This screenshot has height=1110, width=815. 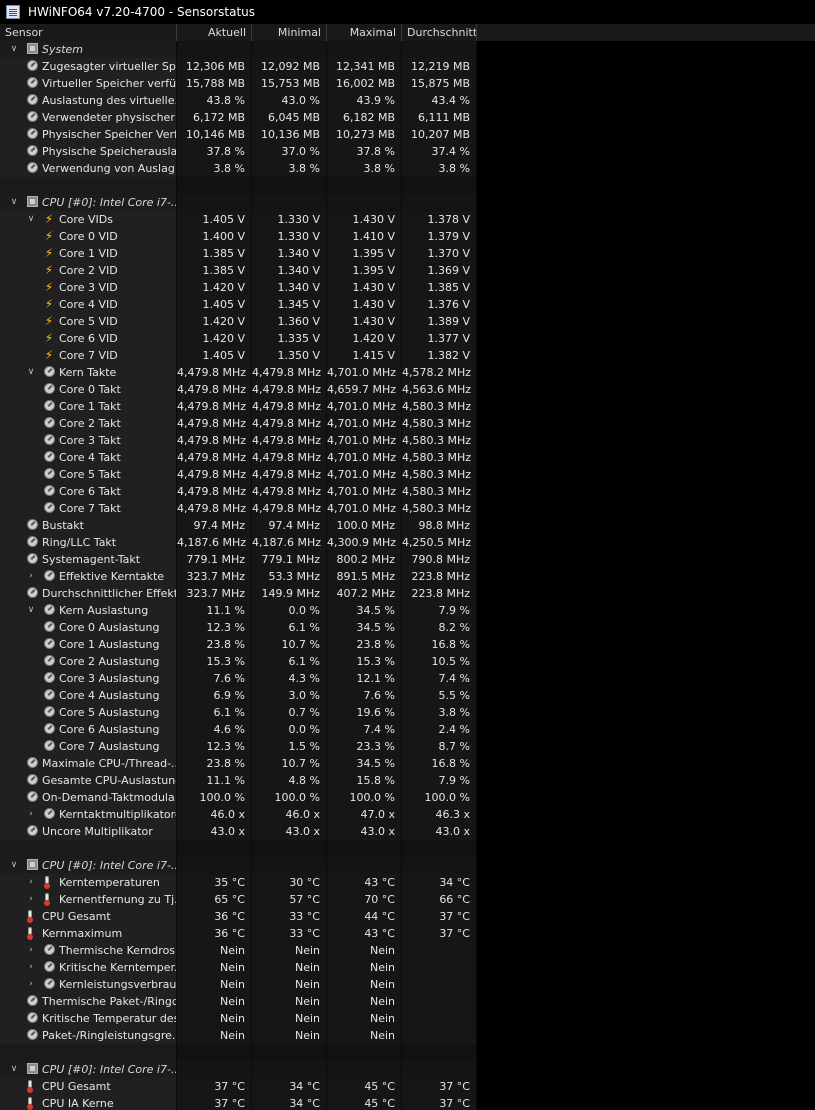 I want to click on value-aktuell: 4,187.6 MHz, so click(x=214, y=542).